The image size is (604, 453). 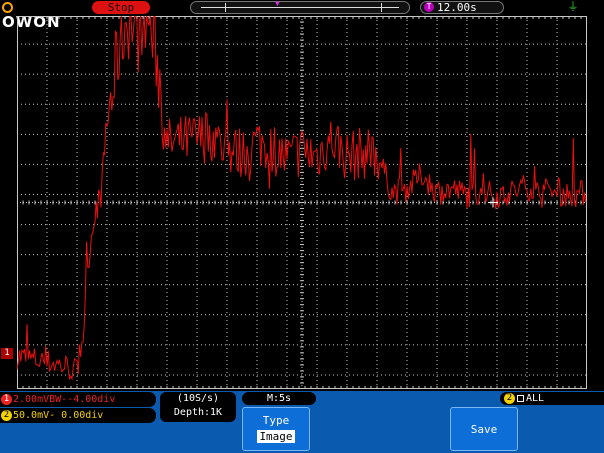 What do you see at coordinates (58, 415) in the screenshot?
I see `ch2-settings: 50.0mV- 0.00div` at bounding box center [58, 415].